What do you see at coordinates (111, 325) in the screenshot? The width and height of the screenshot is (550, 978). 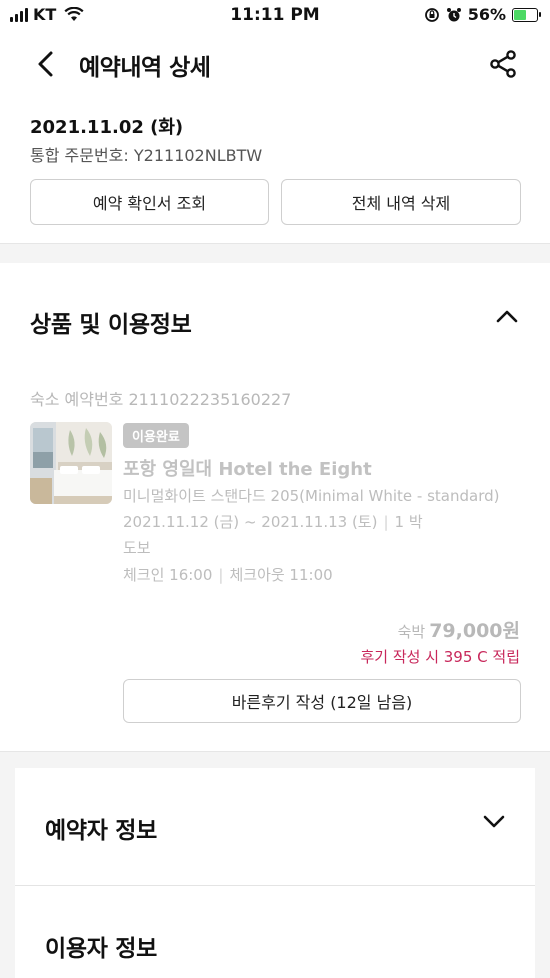 I see `product-section-title: 상품 및 이용정보` at bounding box center [111, 325].